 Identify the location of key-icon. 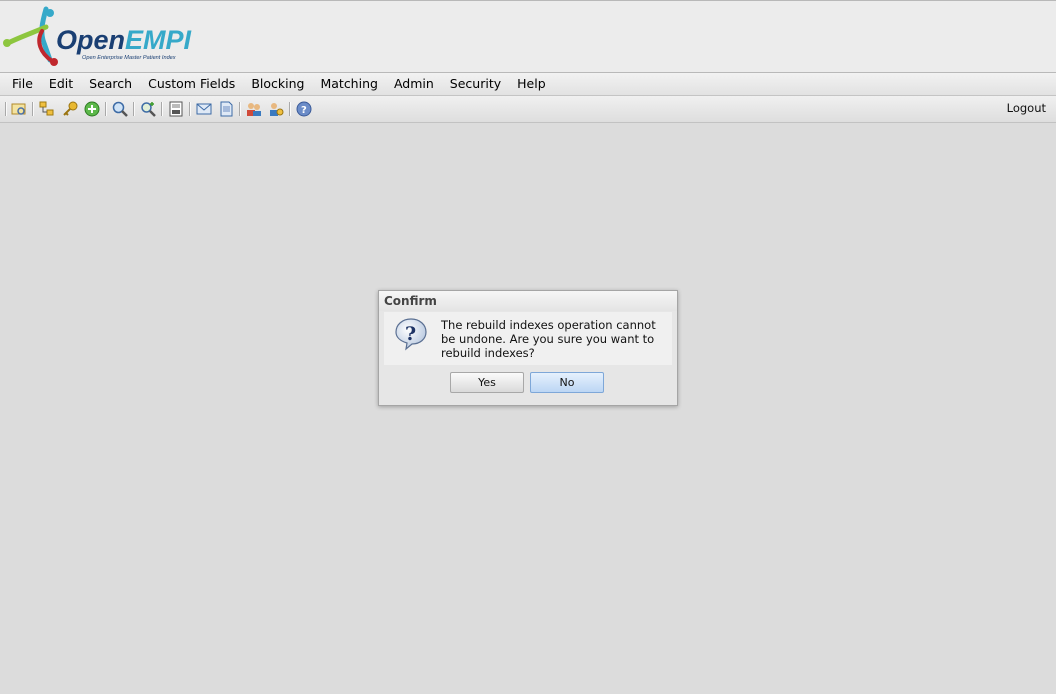
(70, 109).